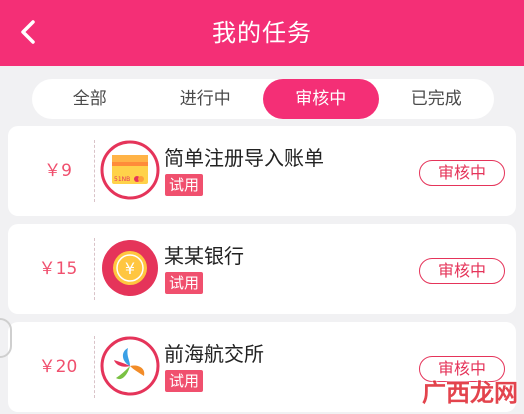 This screenshot has width=524, height=414. I want to click on pinwheel-logo-icon, so click(130, 366).